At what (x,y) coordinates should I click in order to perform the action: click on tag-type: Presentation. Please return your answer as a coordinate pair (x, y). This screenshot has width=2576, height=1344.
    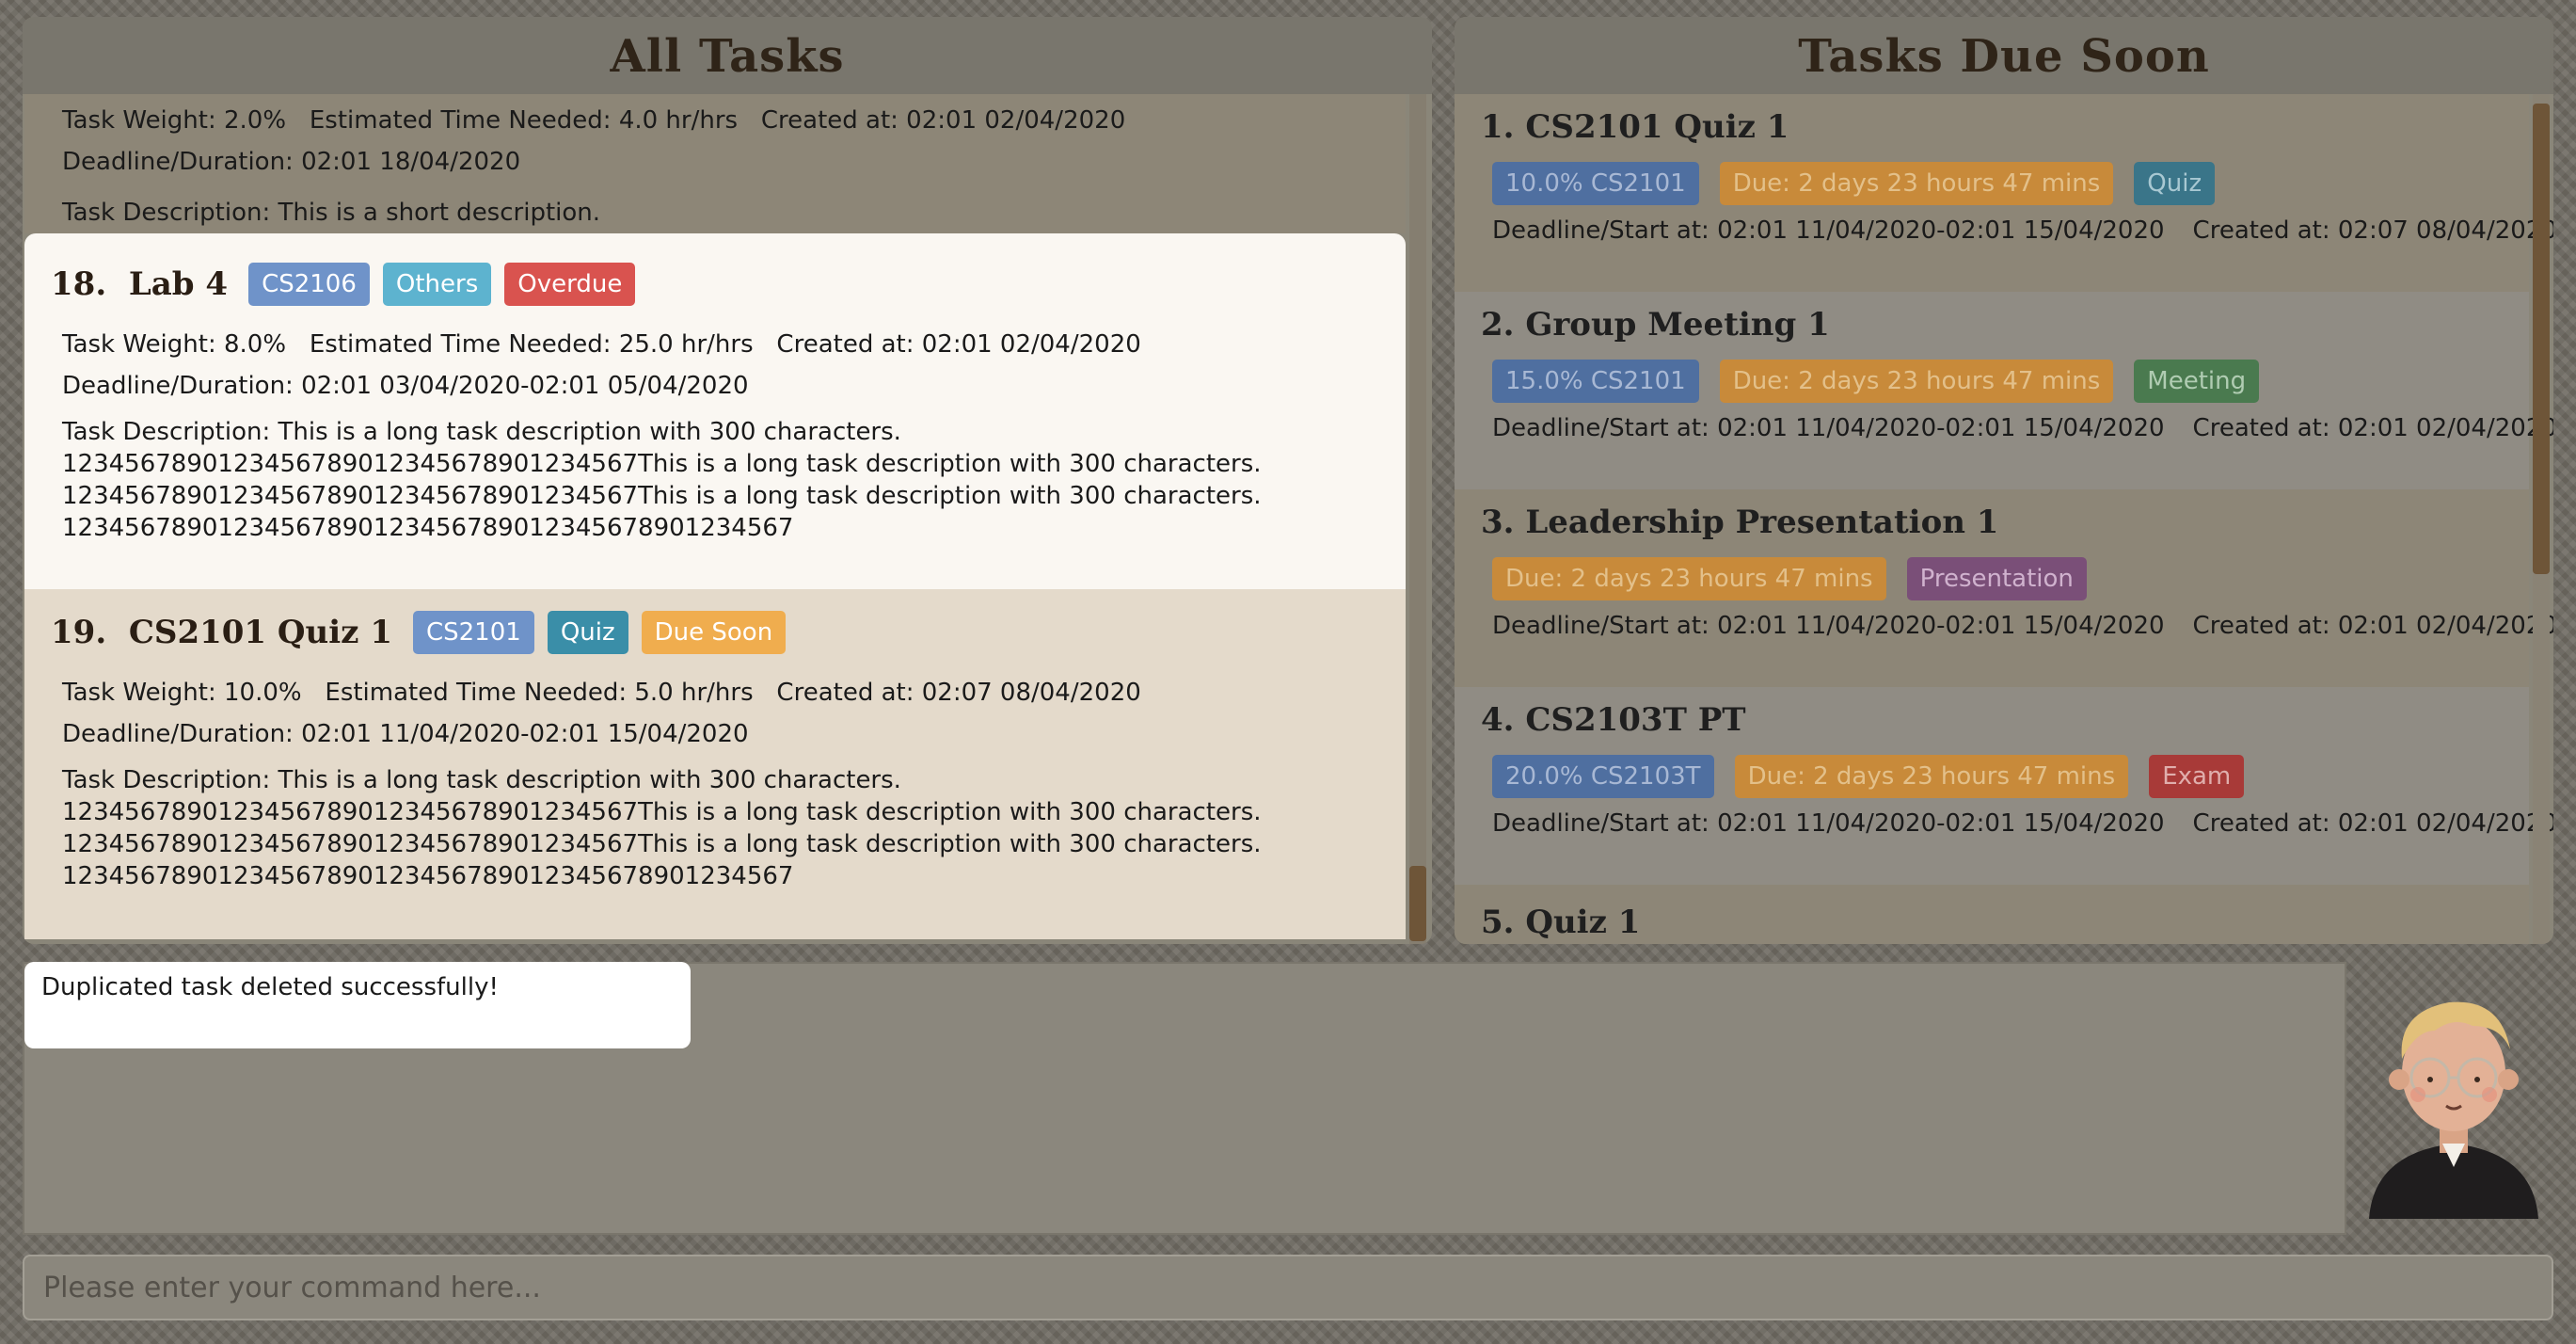
    Looking at the image, I should click on (1997, 578).